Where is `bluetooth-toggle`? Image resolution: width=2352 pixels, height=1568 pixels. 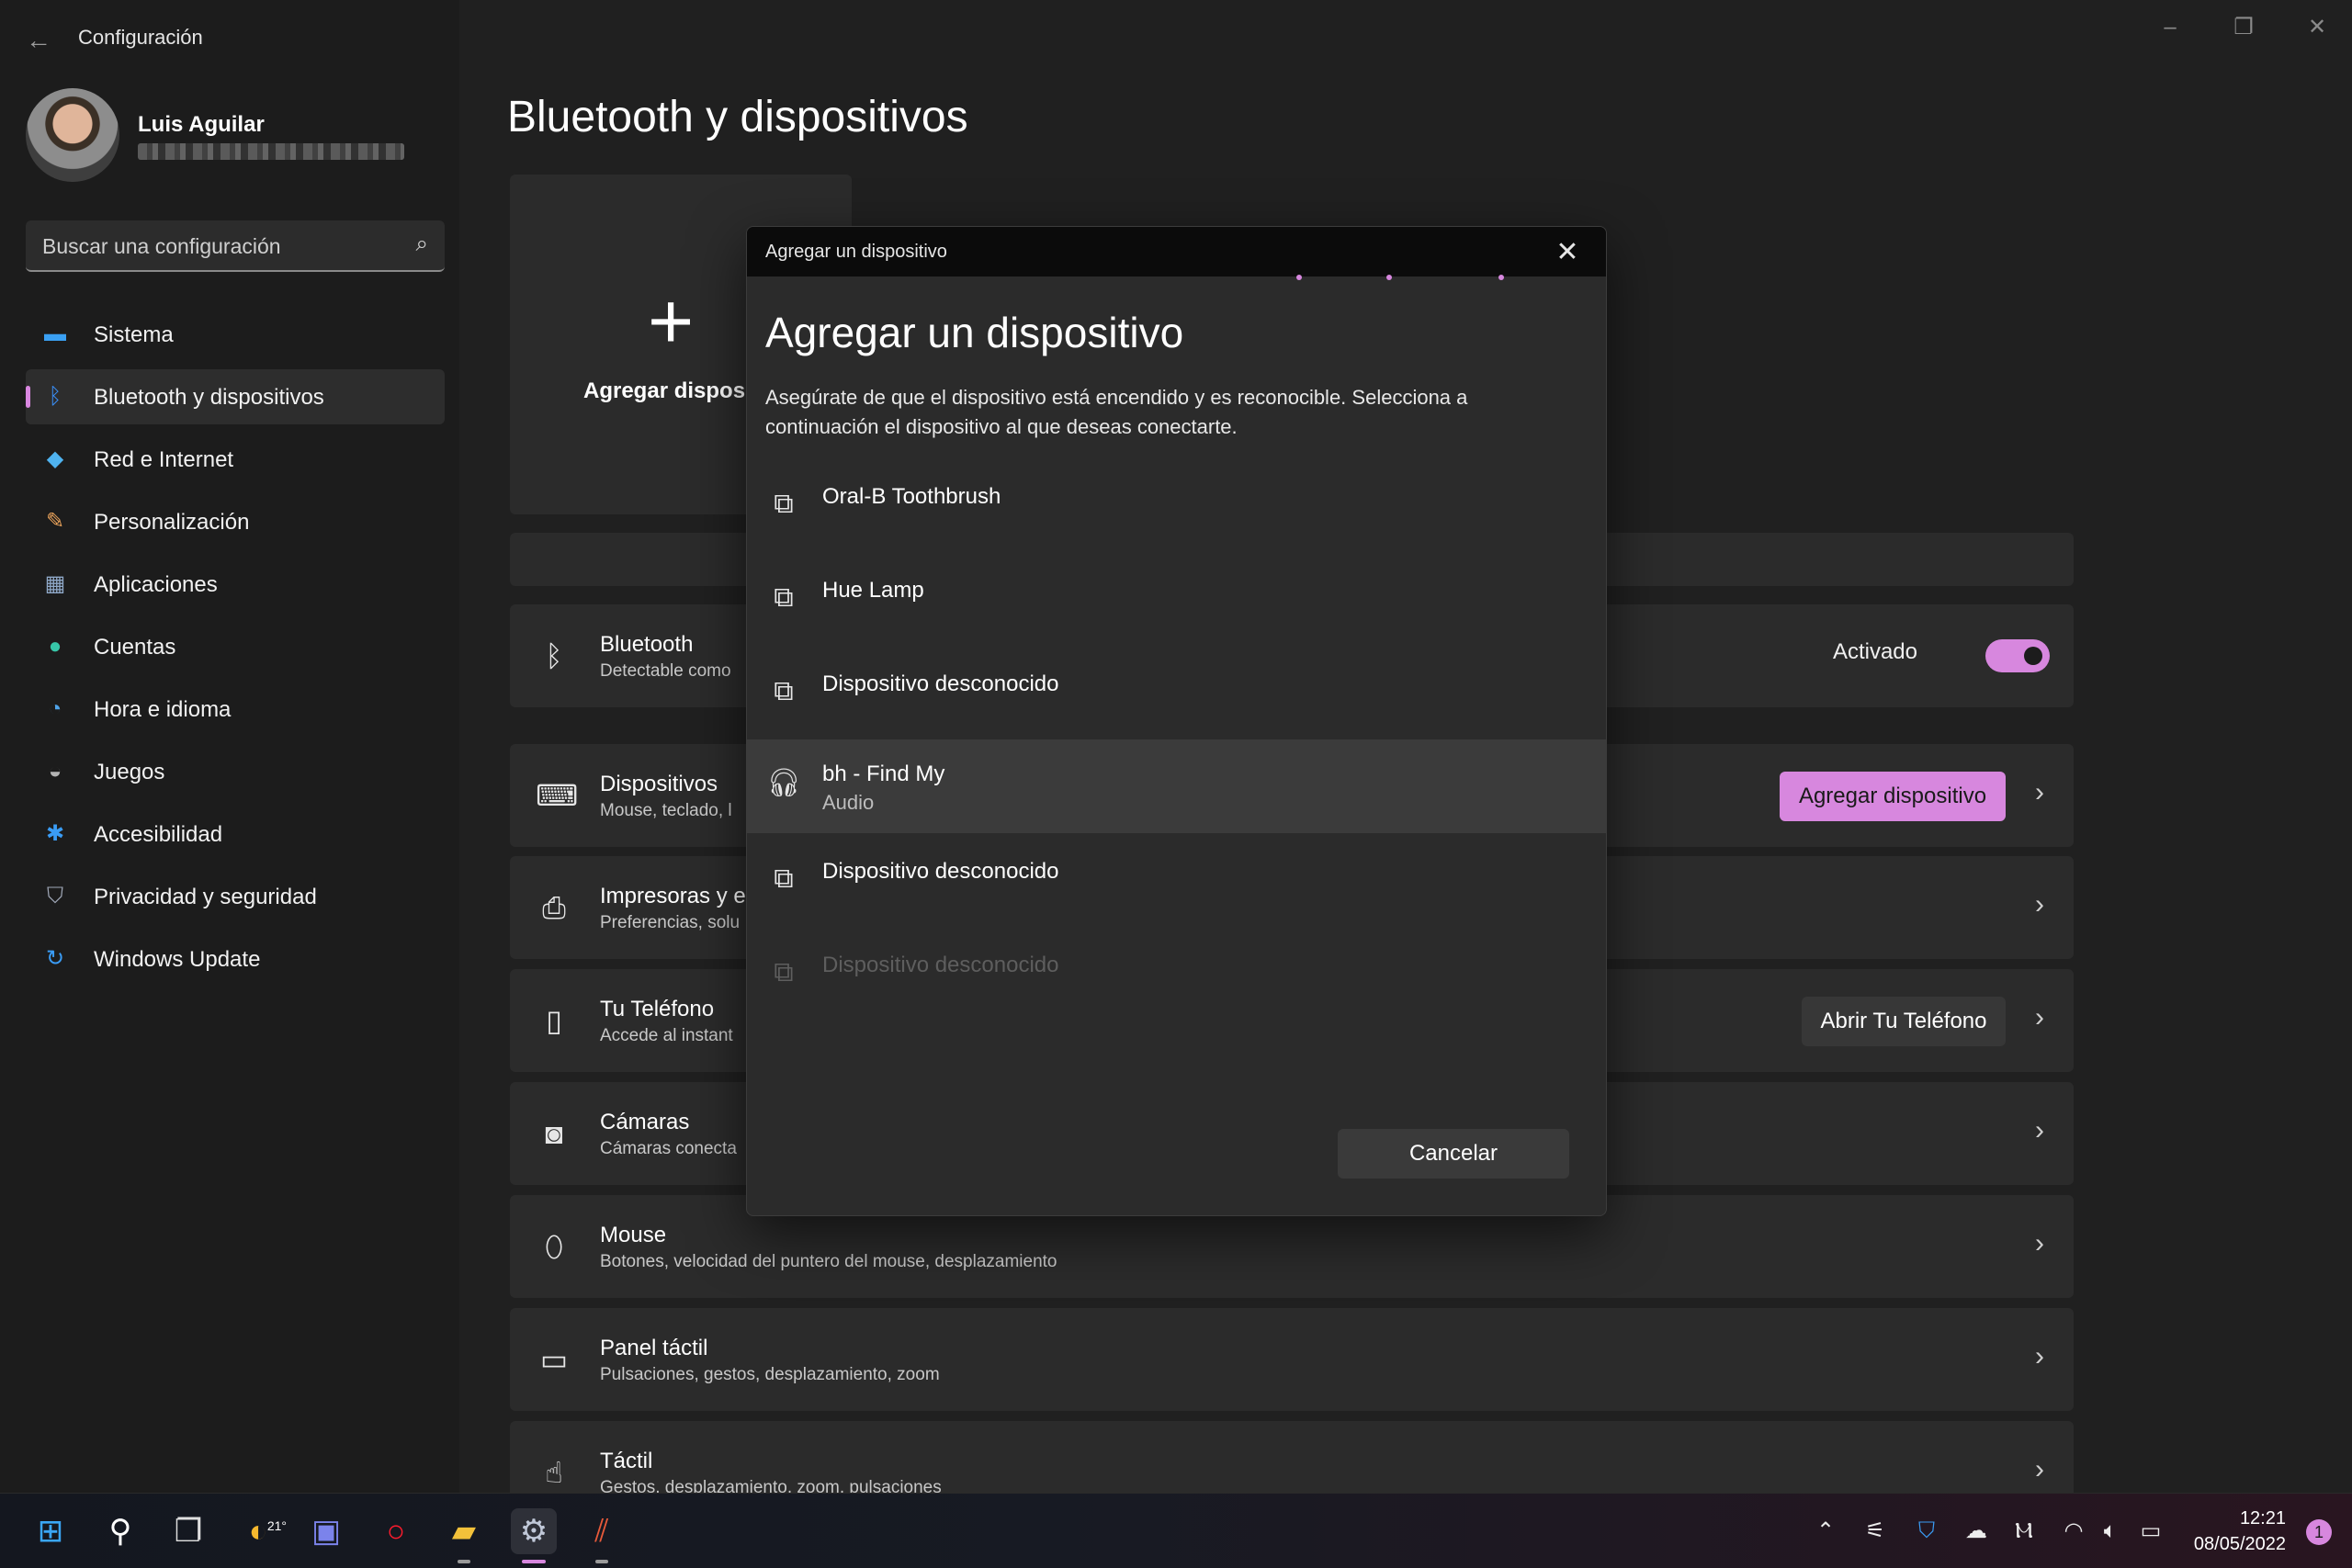 bluetooth-toggle is located at coordinates (2017, 655).